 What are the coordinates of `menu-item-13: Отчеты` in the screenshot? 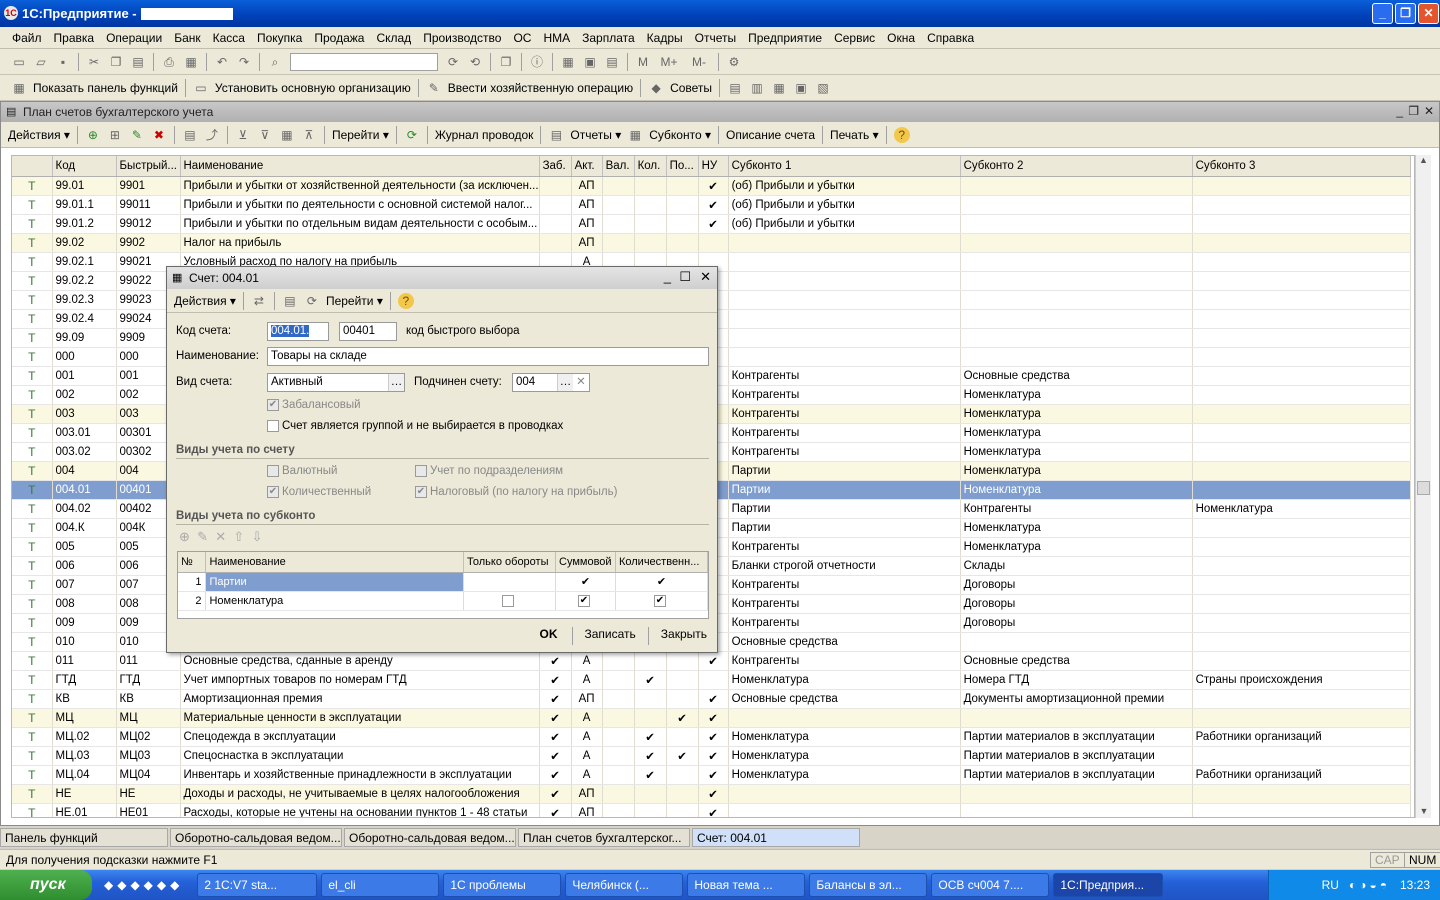 It's located at (715, 38).